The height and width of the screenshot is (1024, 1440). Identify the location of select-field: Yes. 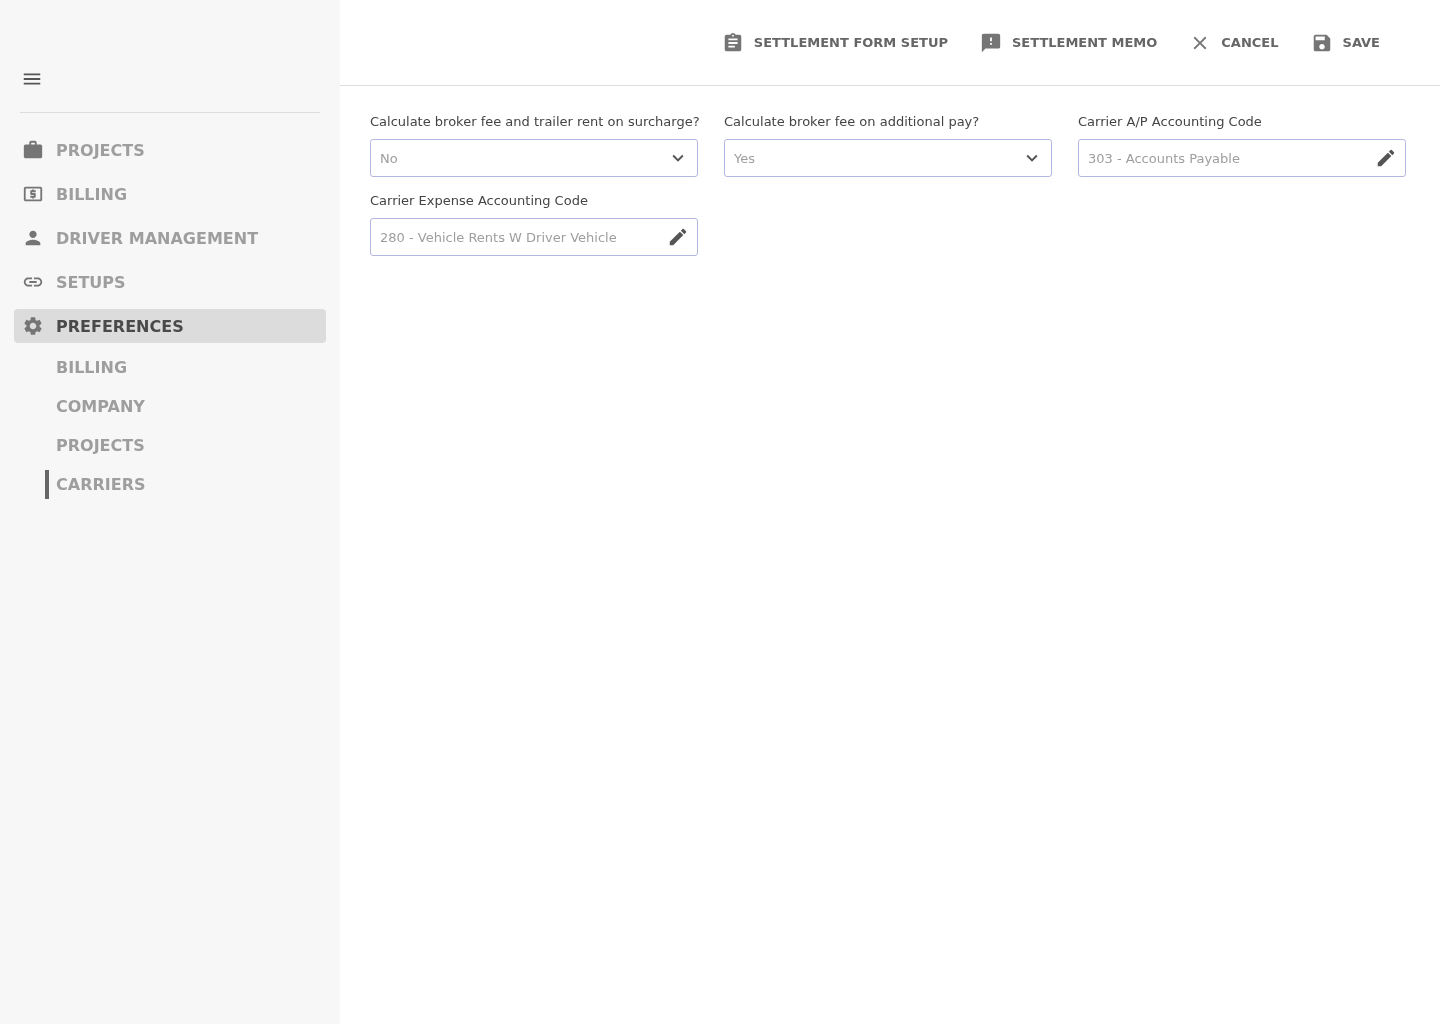
(888, 158).